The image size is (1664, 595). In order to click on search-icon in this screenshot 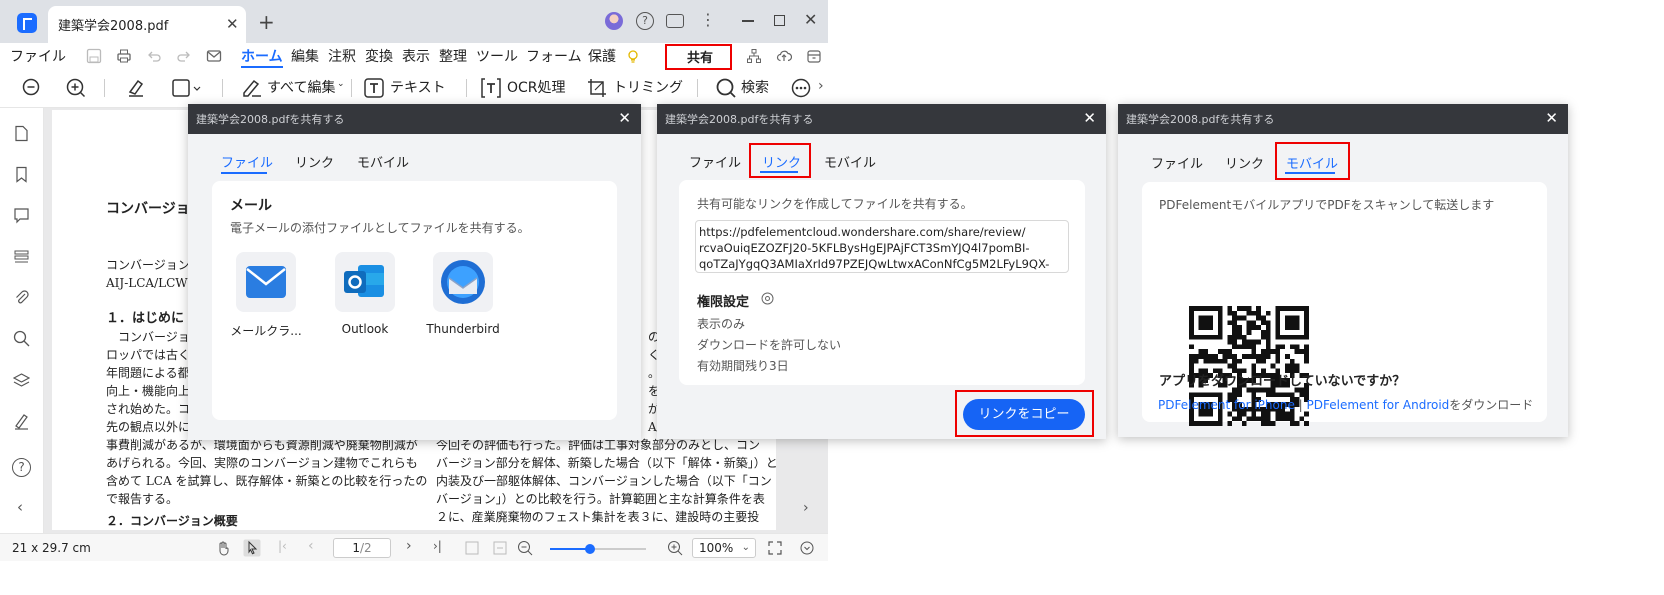, I will do `click(726, 88)`.